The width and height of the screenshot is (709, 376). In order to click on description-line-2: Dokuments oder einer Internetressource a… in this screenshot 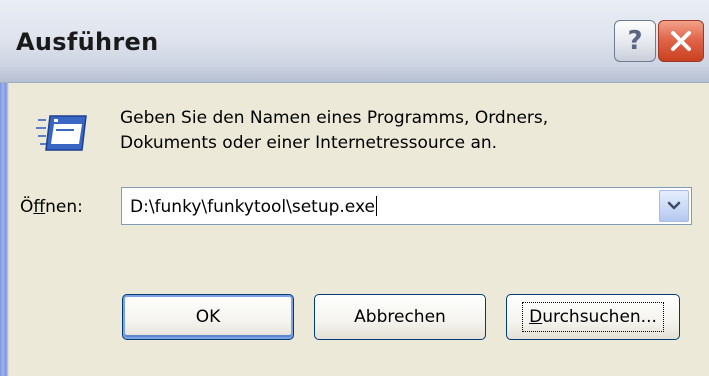, I will do `click(309, 143)`.